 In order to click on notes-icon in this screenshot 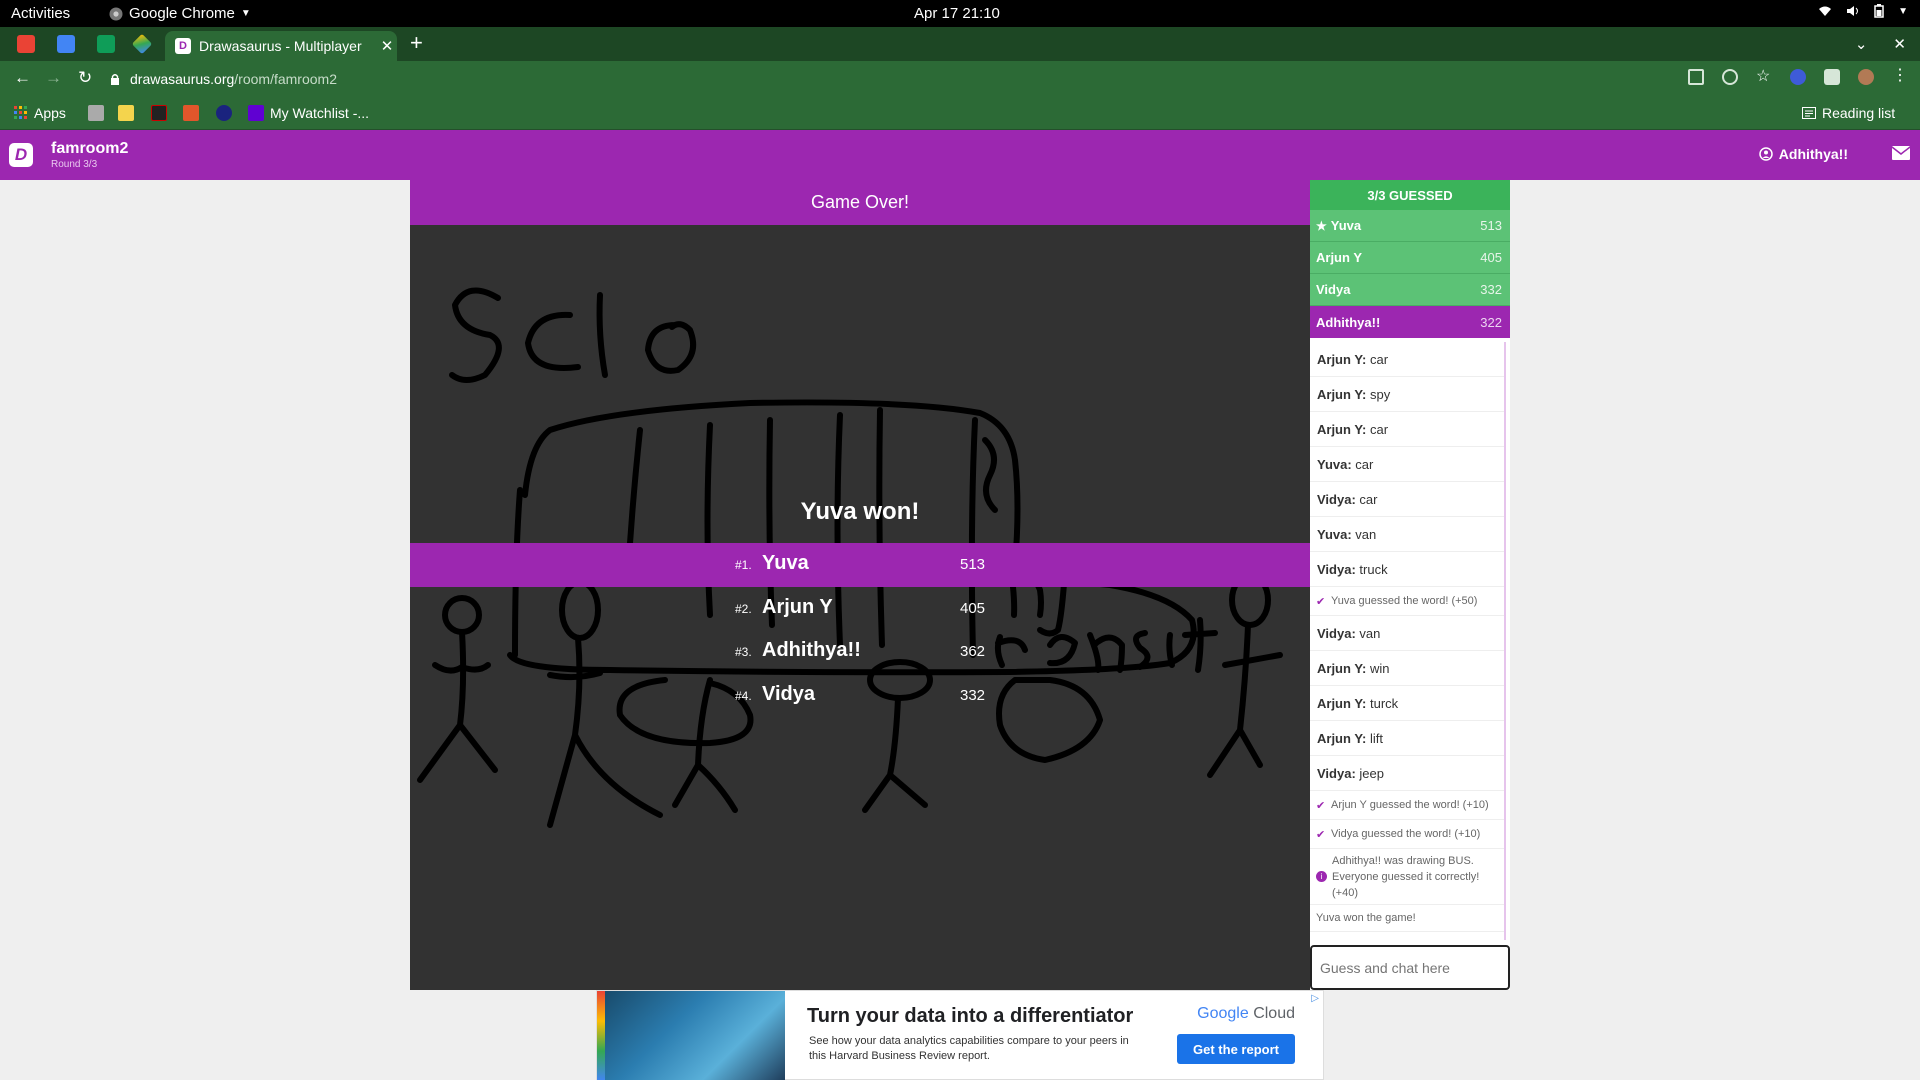, I will do `click(126, 113)`.